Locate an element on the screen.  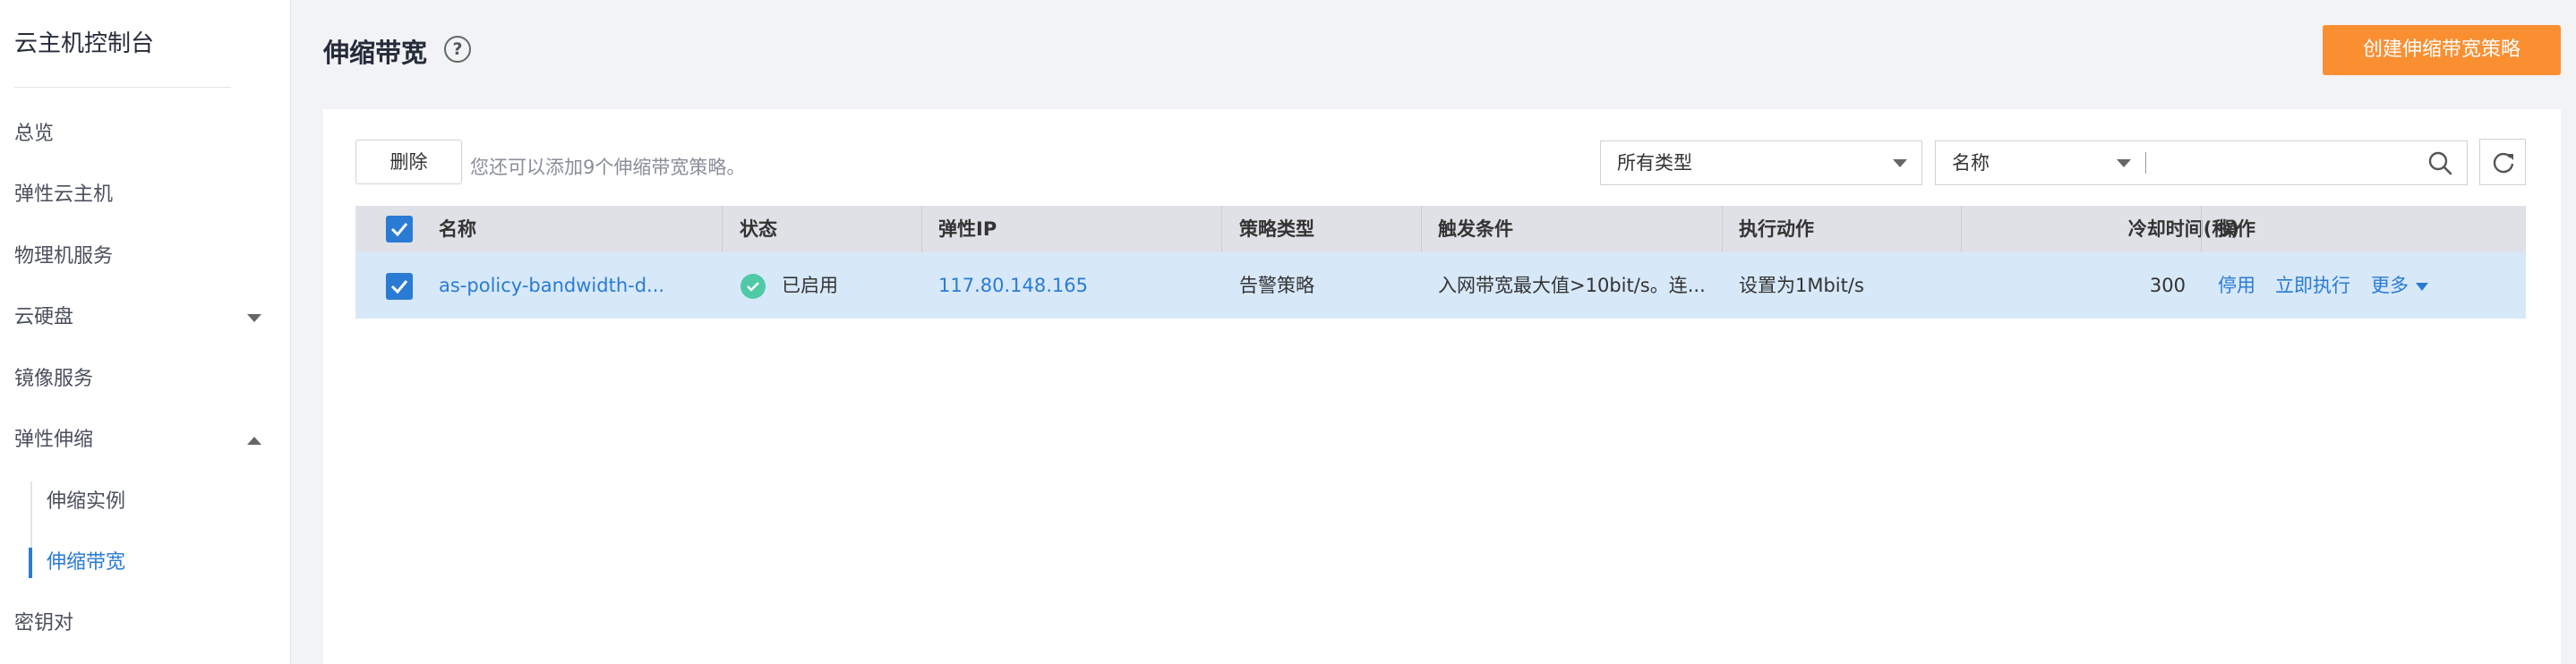
search-field-select: 名称 is located at coordinates (2041, 162).